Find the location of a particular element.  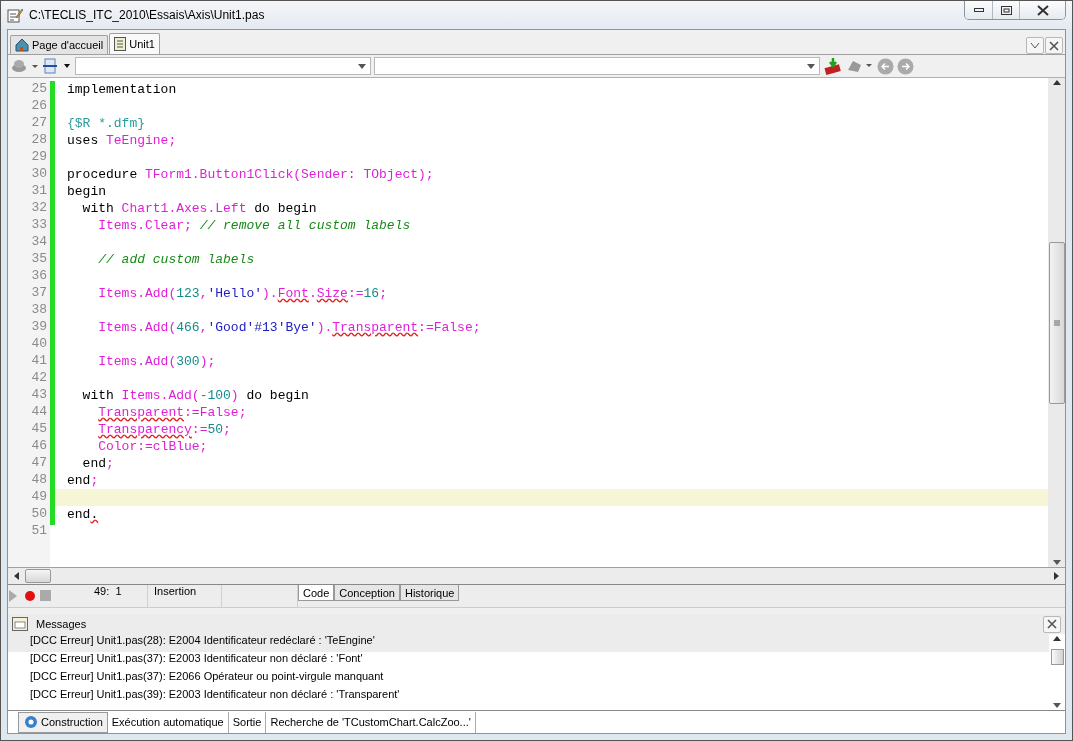

line-number: 45 is located at coordinates (39, 429).